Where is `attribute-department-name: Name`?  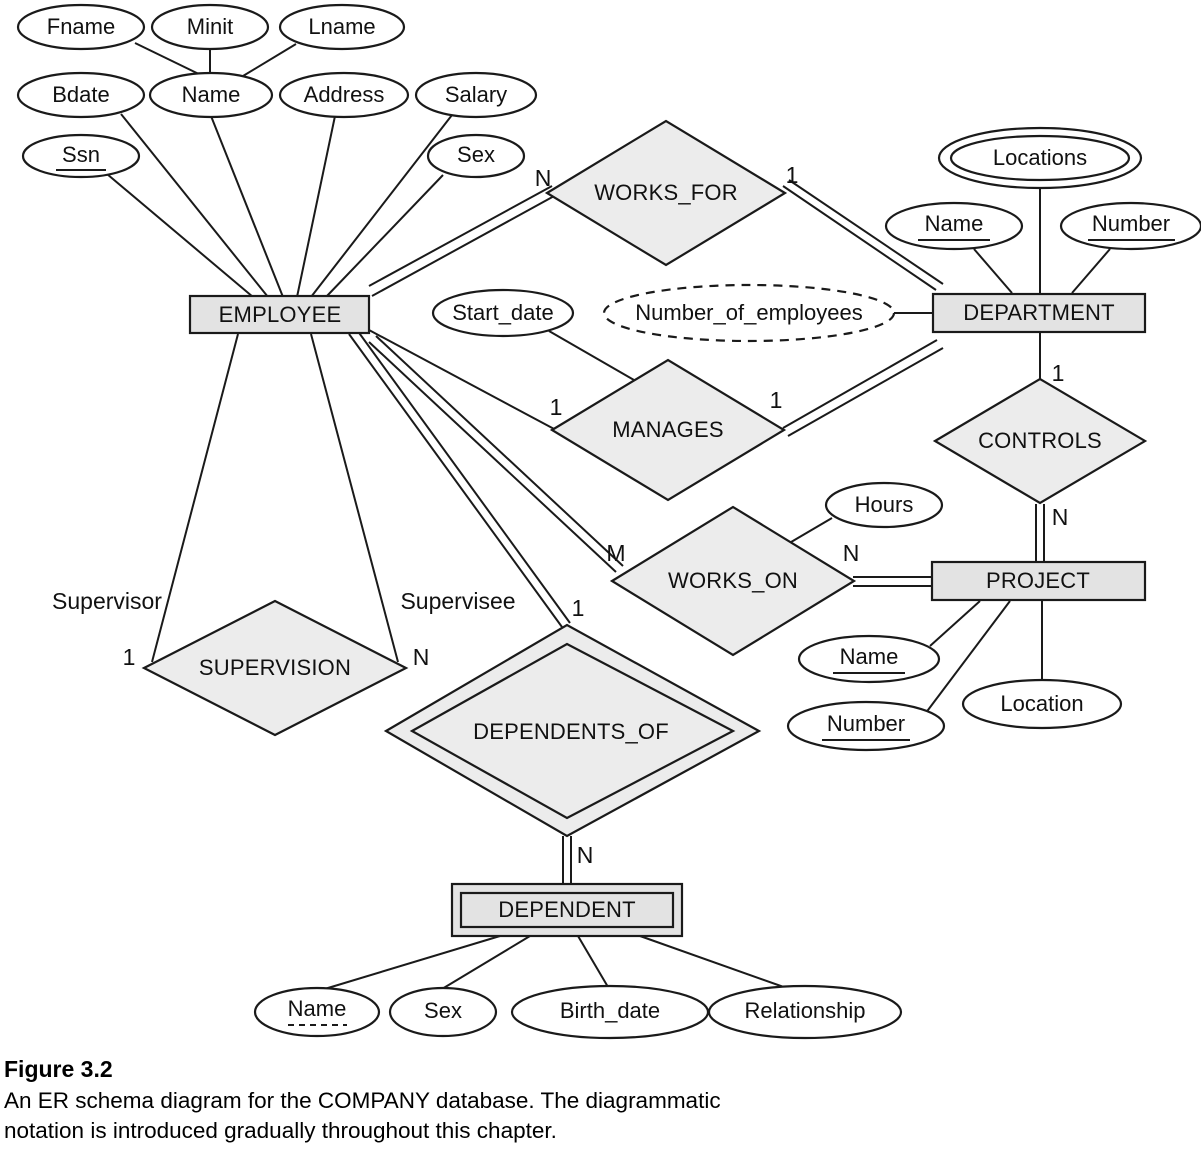 attribute-department-name: Name is located at coordinates (954, 226).